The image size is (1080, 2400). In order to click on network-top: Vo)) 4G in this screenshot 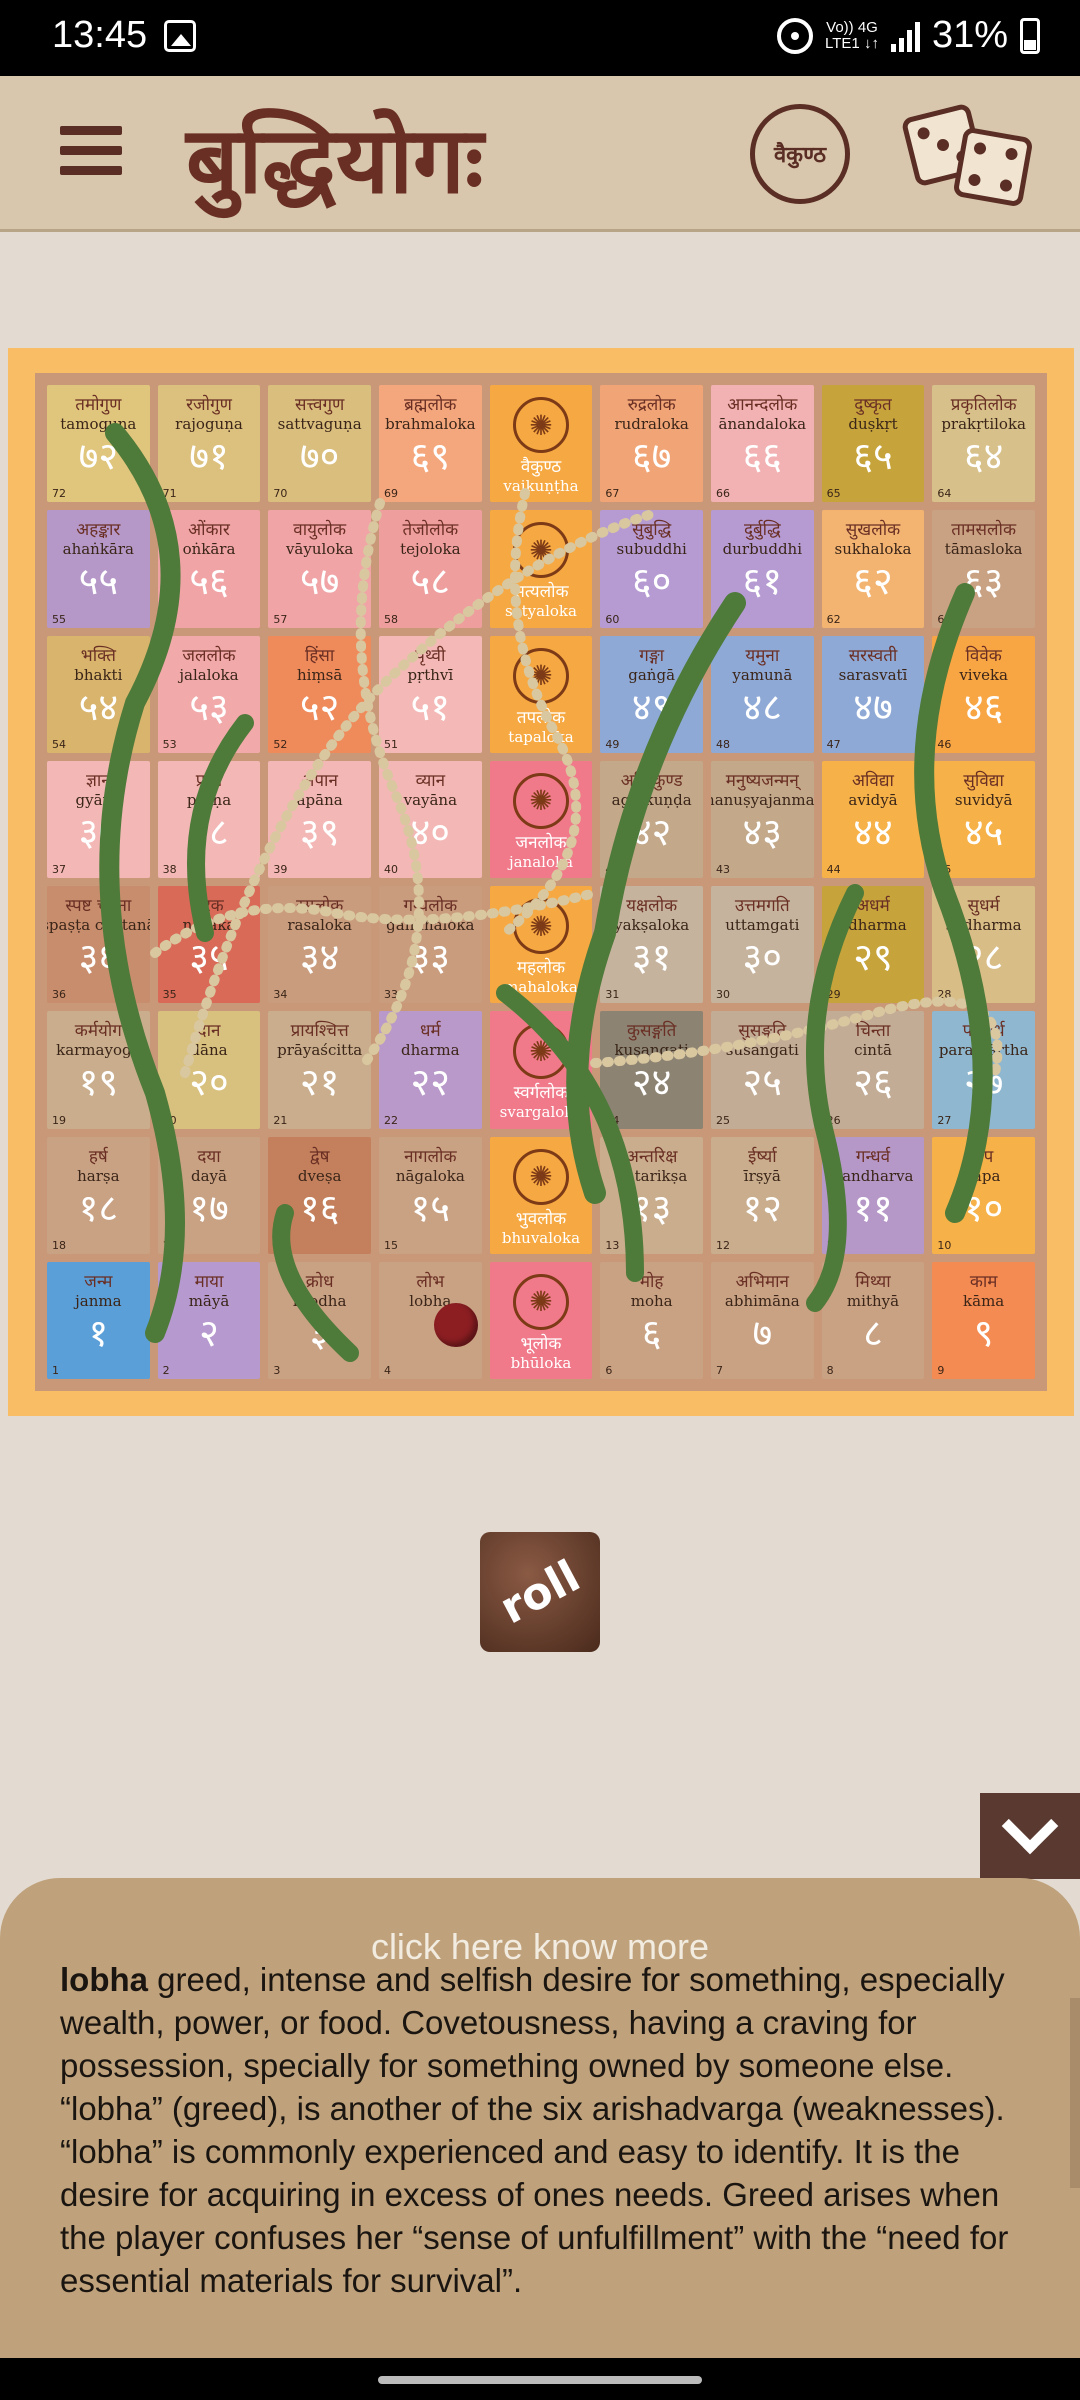, I will do `click(852, 27)`.